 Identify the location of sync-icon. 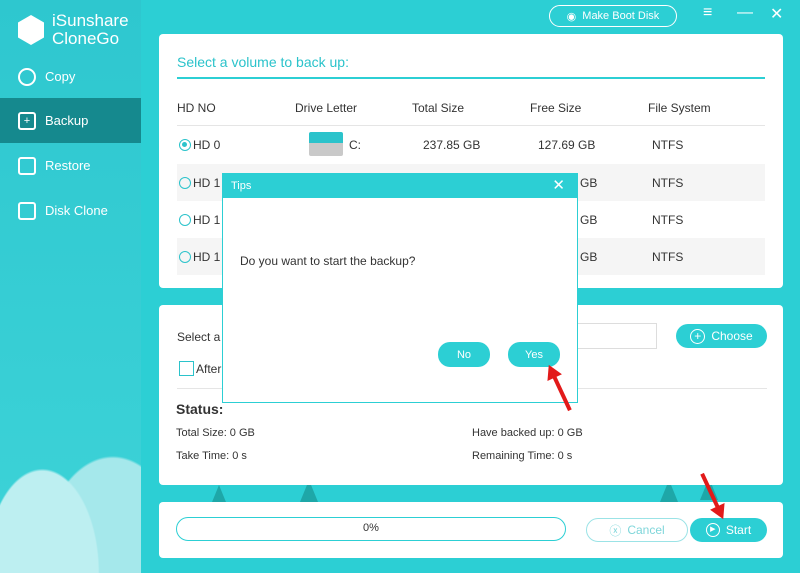
(27, 76).